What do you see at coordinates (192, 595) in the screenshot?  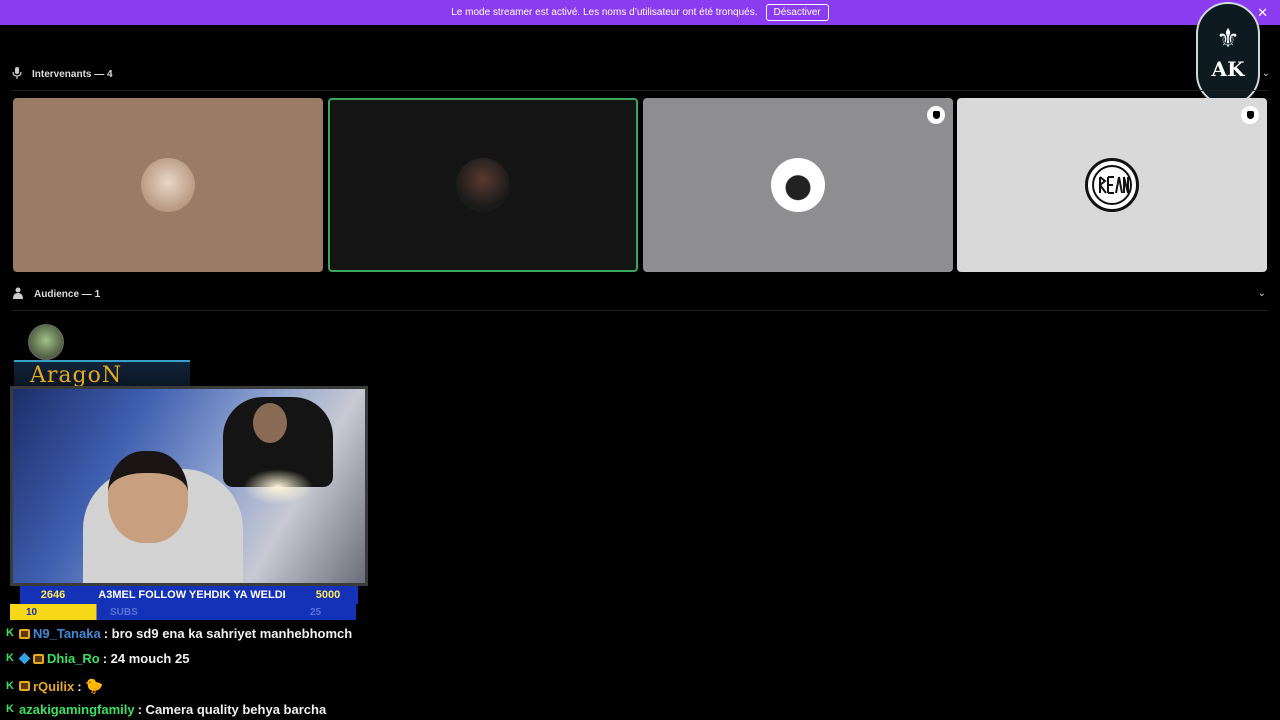 I see `follow-text: A3MEL FOLLOW YEHDIK YA WELDI` at bounding box center [192, 595].